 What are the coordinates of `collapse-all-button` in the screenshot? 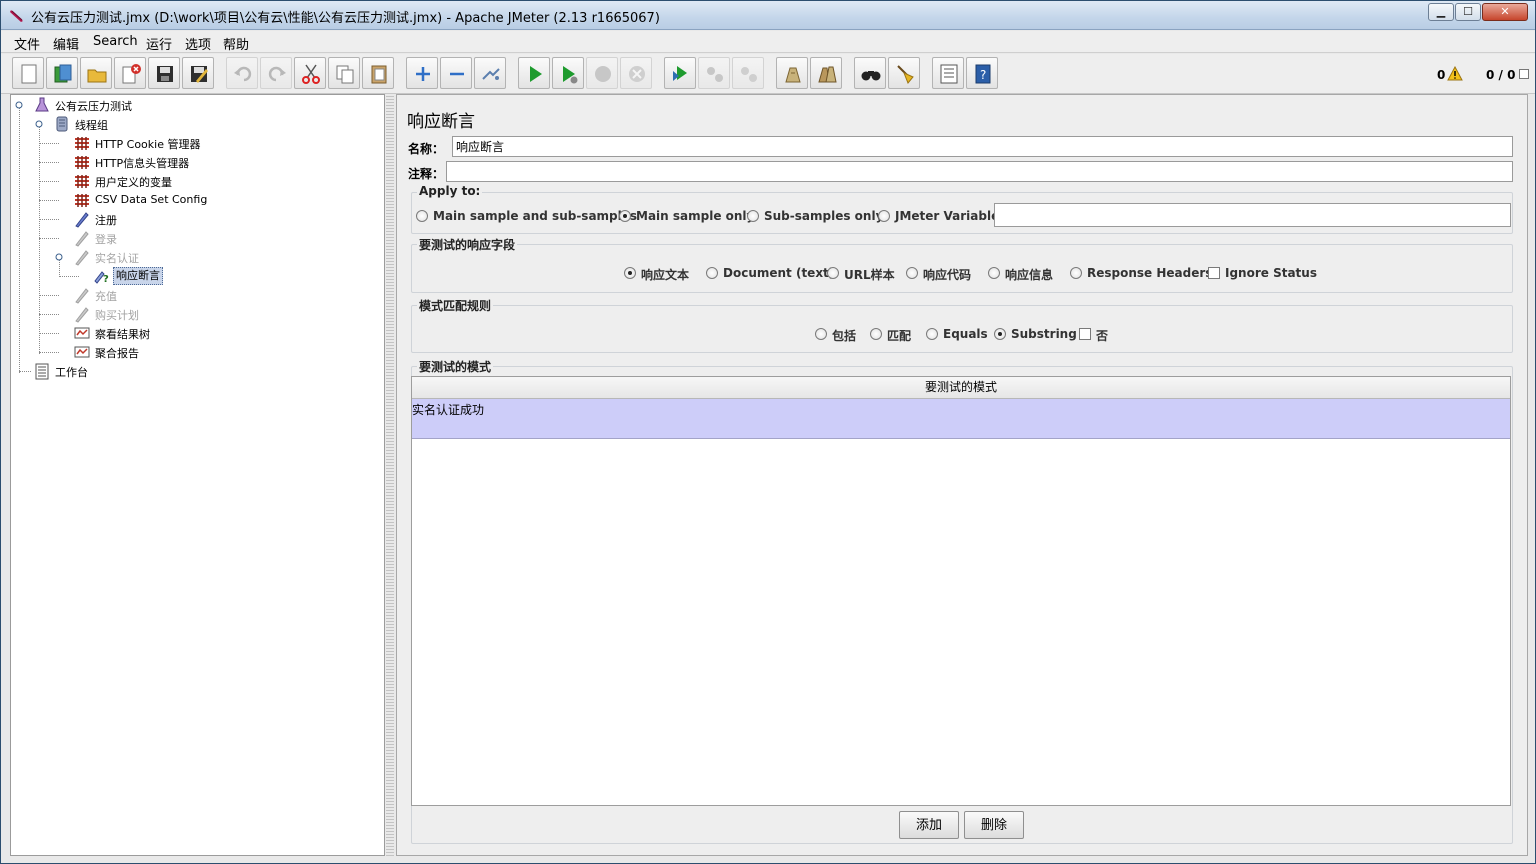 It's located at (456, 73).